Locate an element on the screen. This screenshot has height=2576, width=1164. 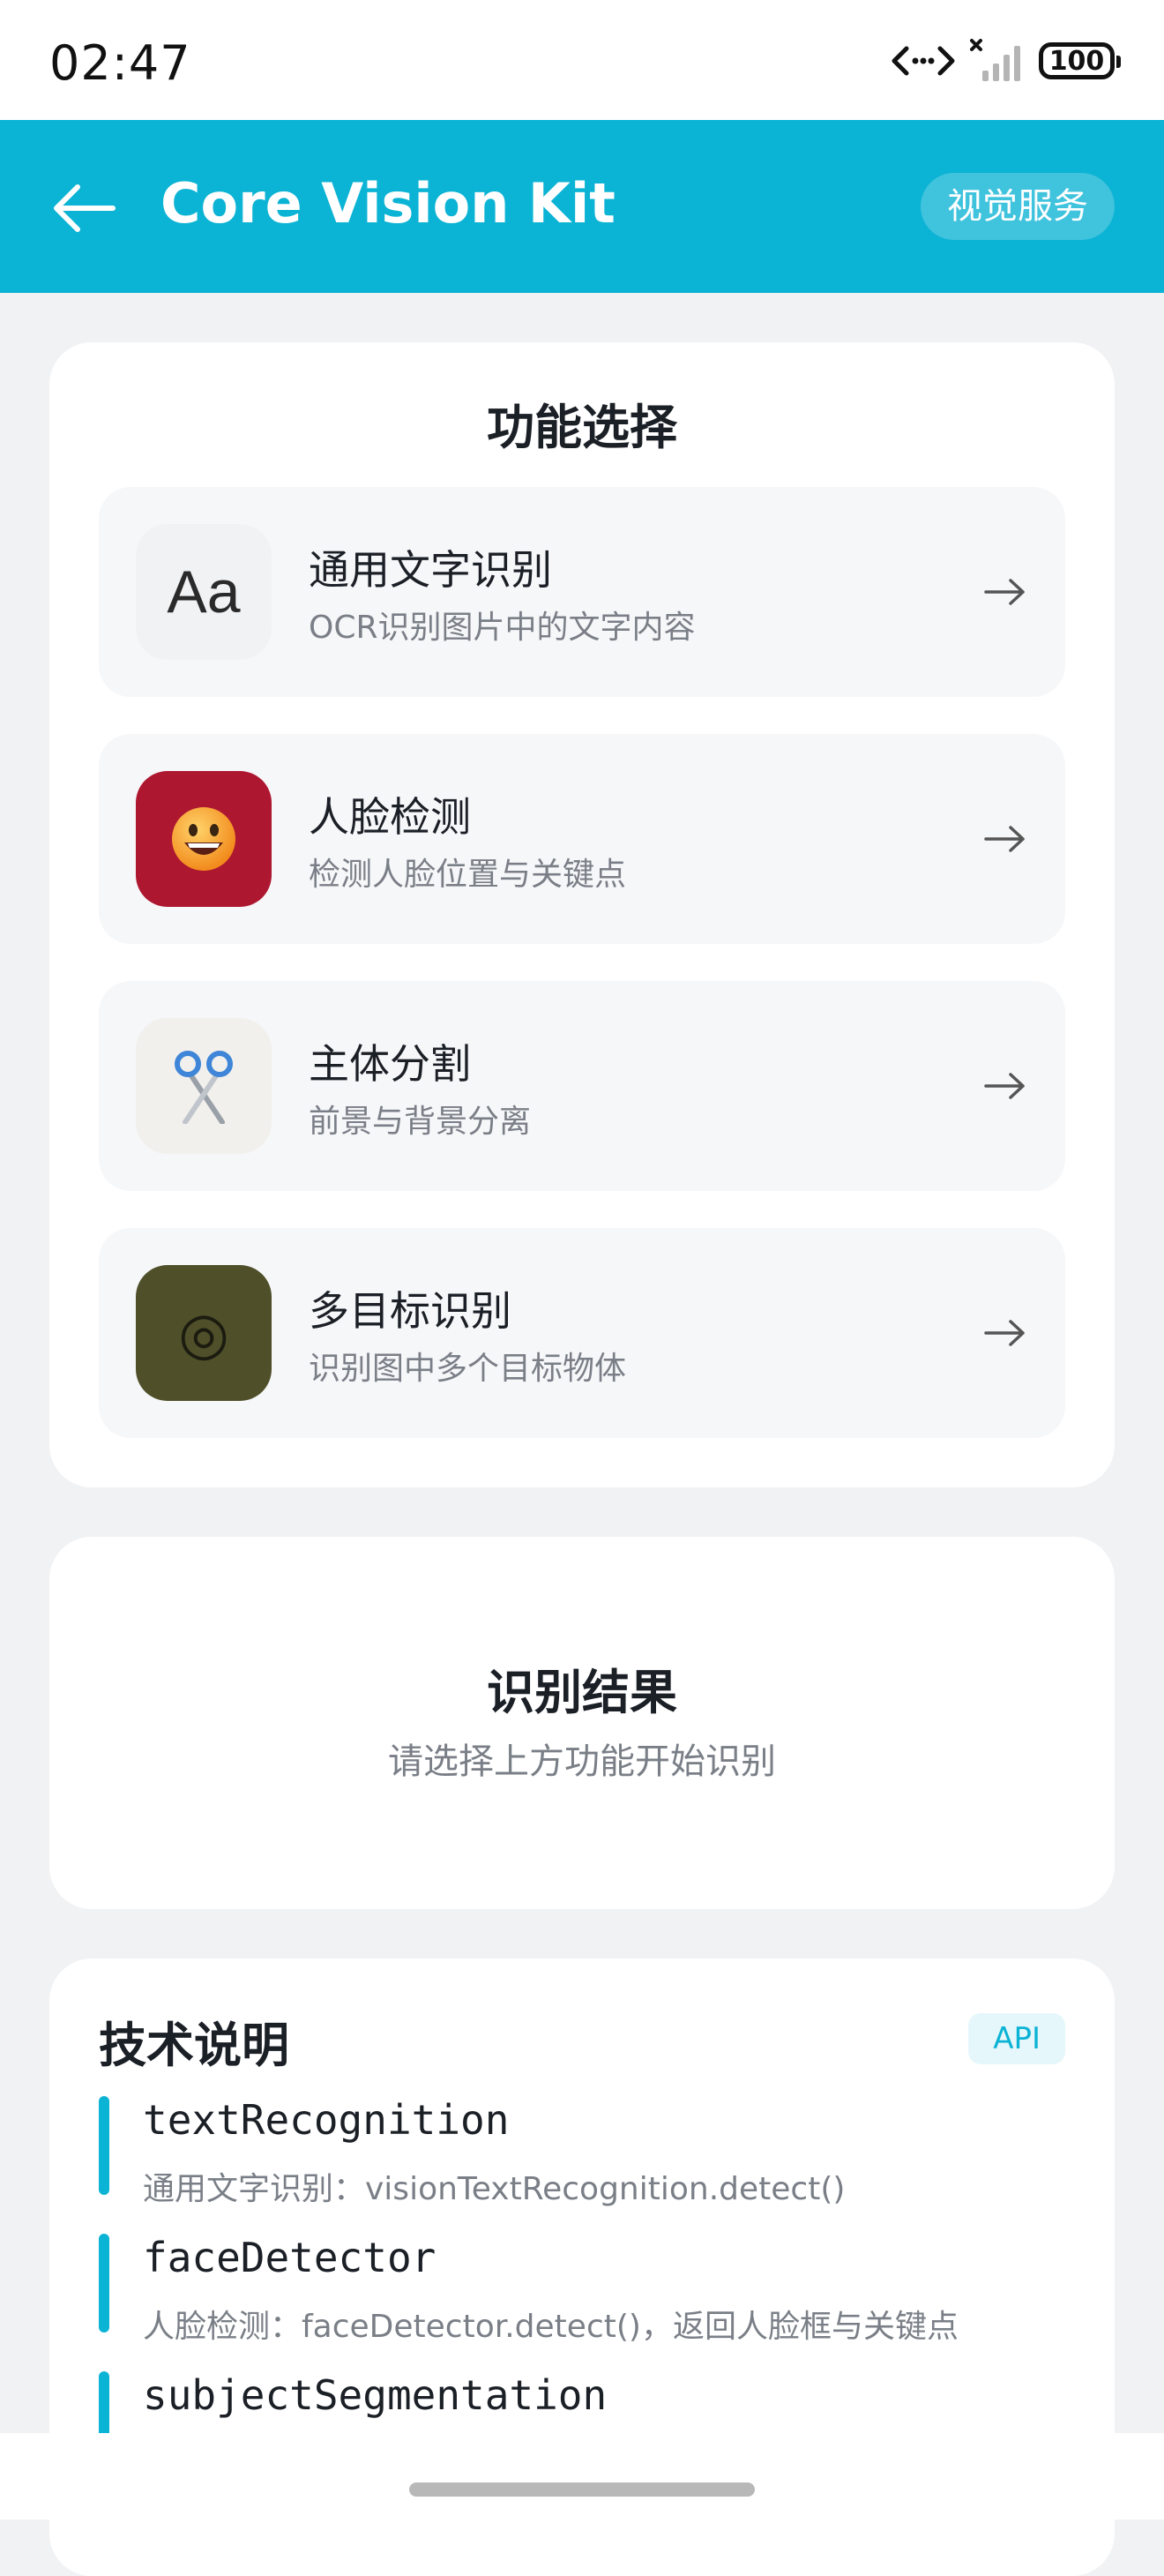
status-icons: 100 is located at coordinates (1006, 61).